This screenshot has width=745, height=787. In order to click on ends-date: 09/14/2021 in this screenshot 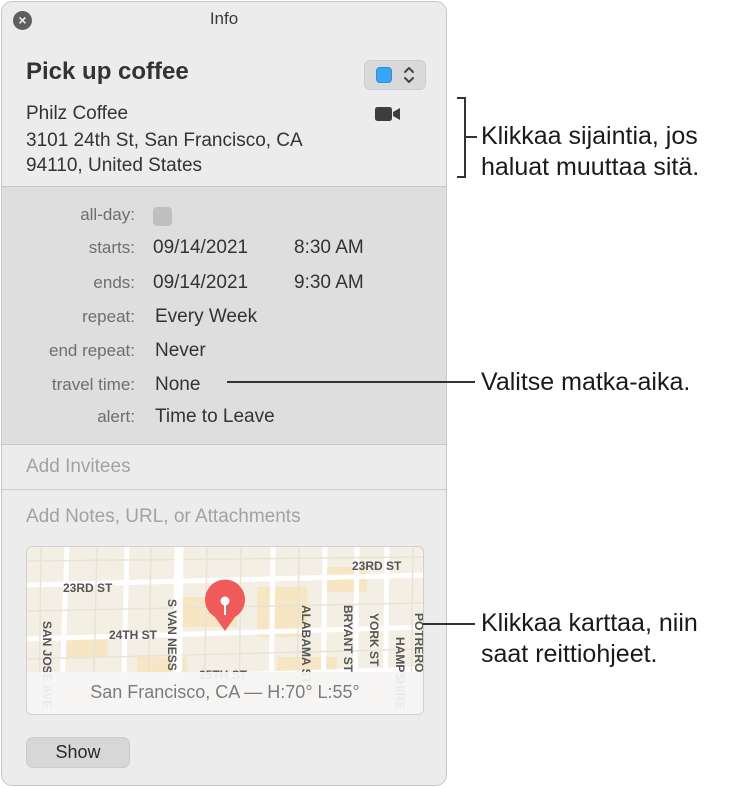, I will do `click(200, 283)`.